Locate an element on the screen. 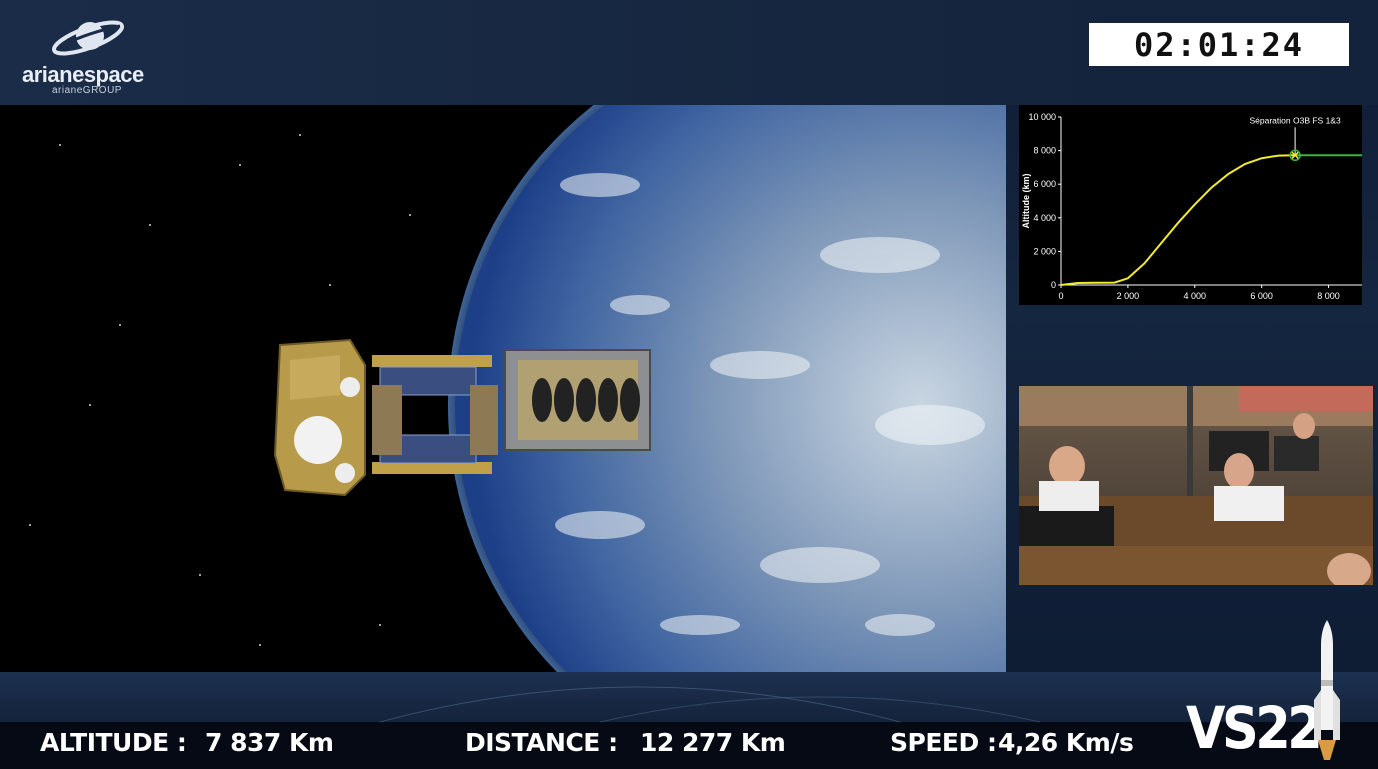  x-tick-label: 6 000 is located at coordinates (1261, 296).